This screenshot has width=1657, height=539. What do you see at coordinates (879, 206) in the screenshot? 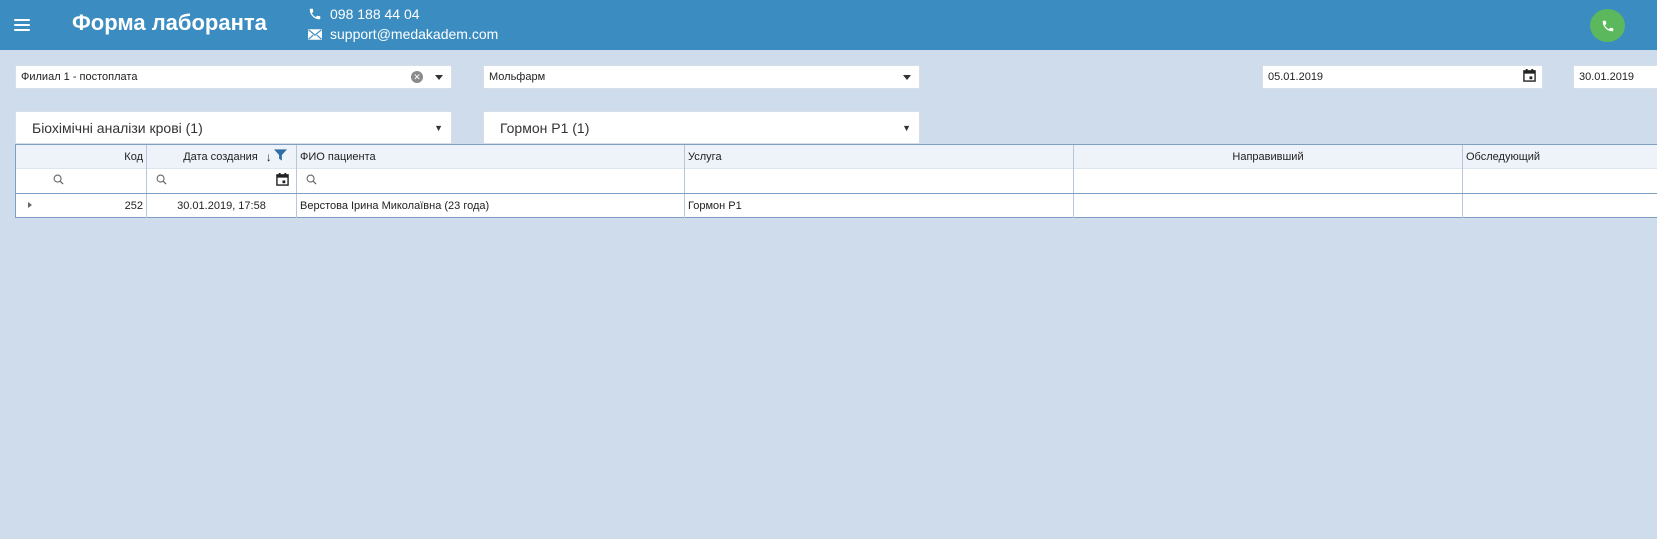
I see `cell-service: Гормон Р1` at bounding box center [879, 206].